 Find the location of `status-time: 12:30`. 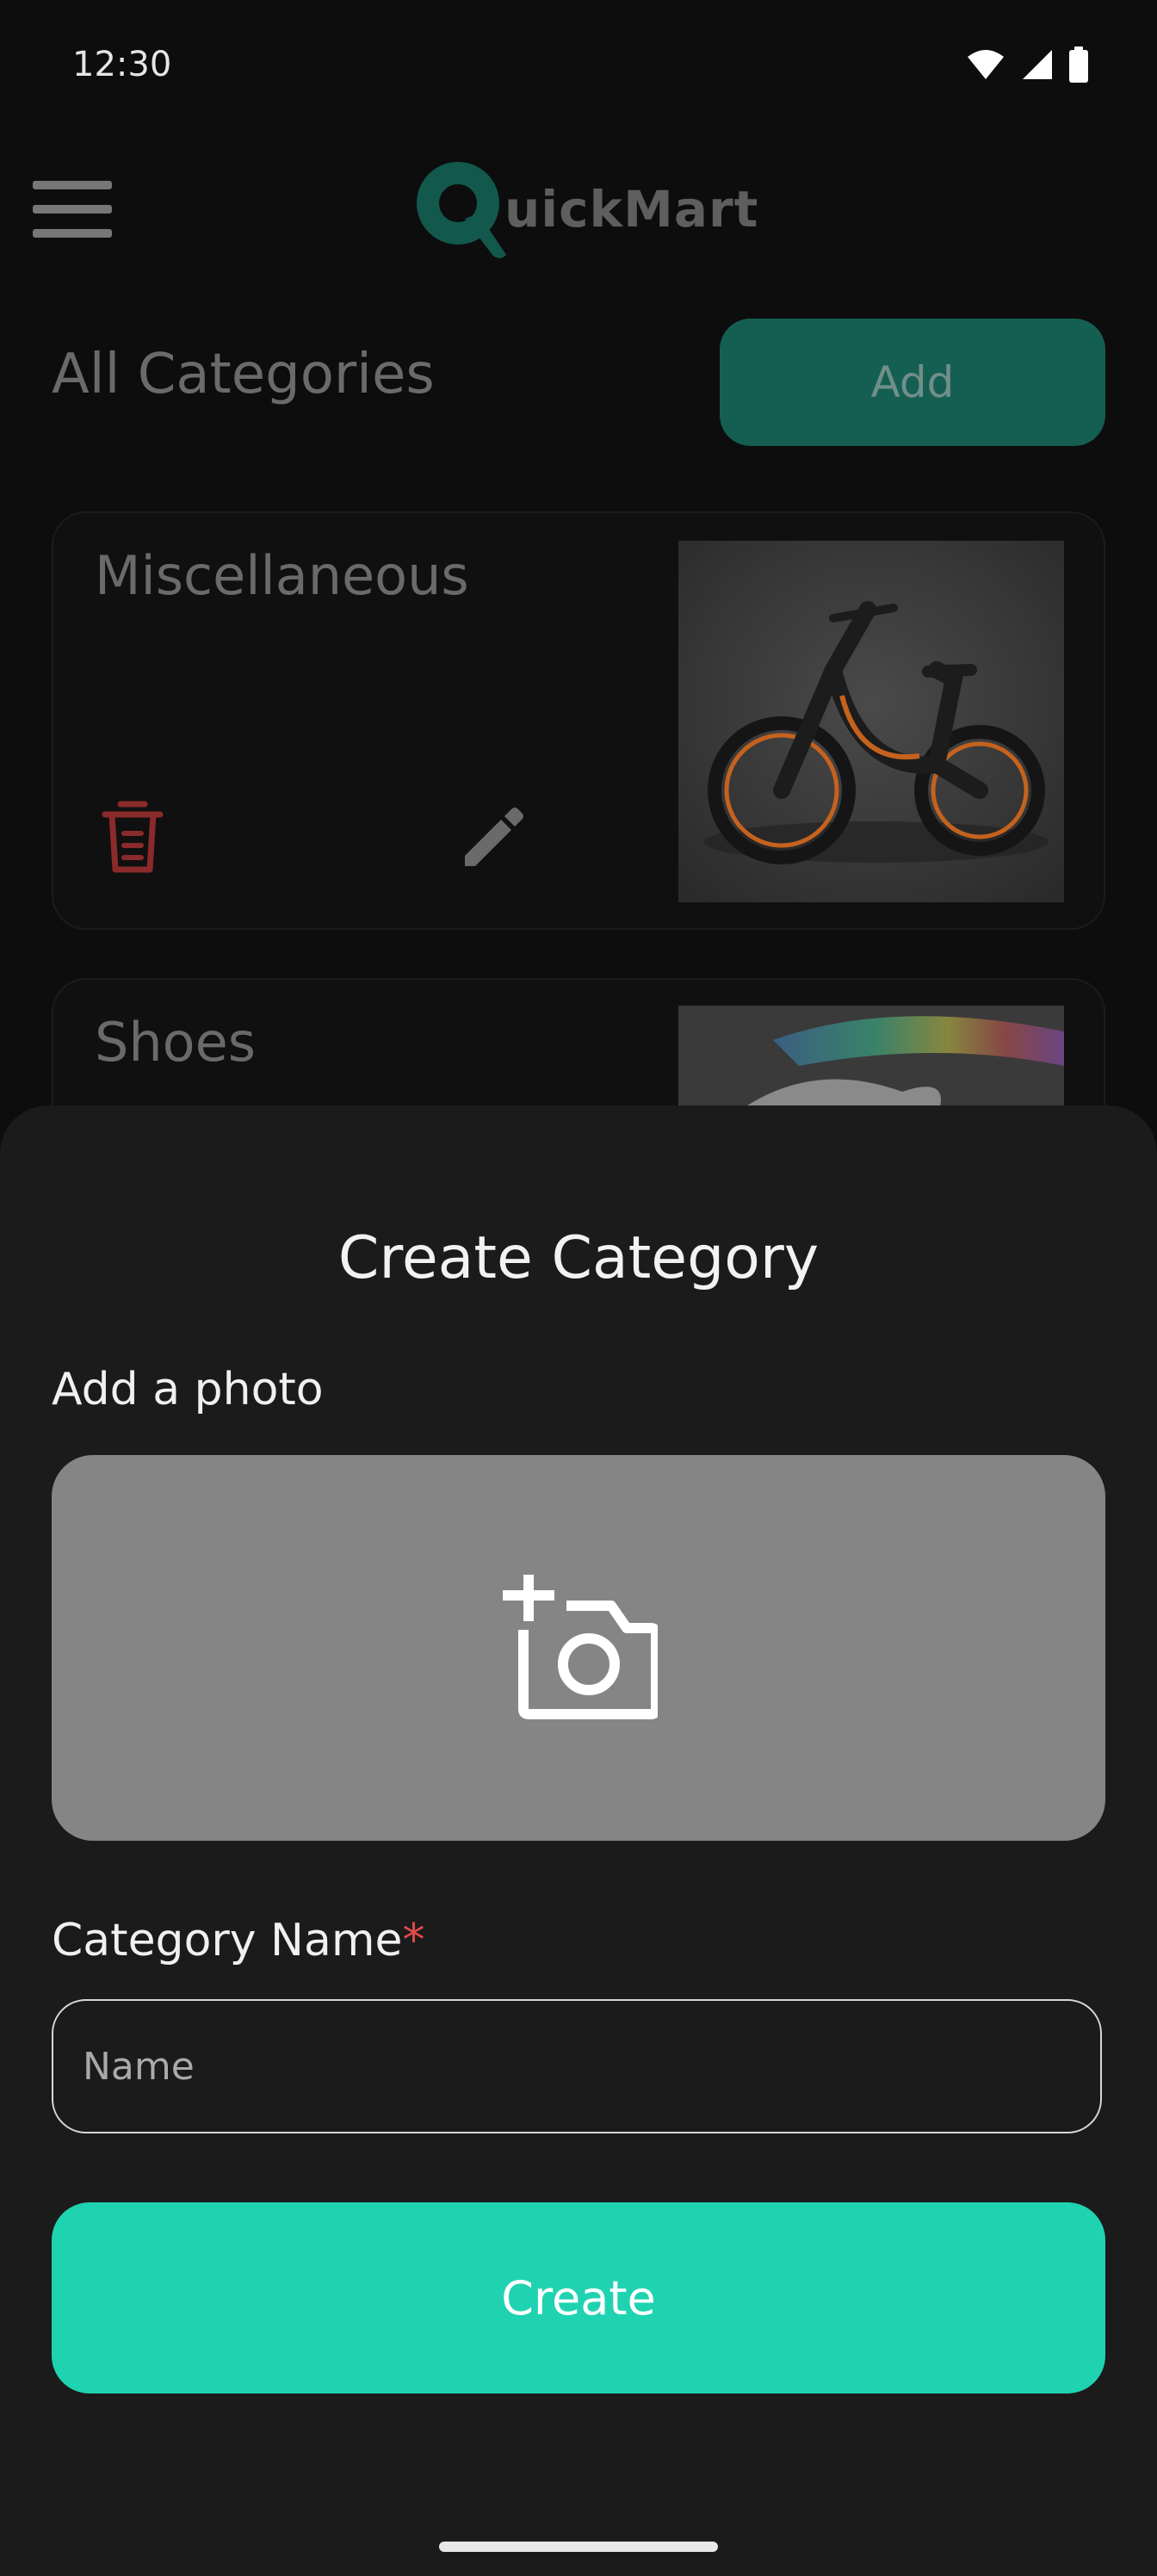

status-time: 12:30 is located at coordinates (122, 64).